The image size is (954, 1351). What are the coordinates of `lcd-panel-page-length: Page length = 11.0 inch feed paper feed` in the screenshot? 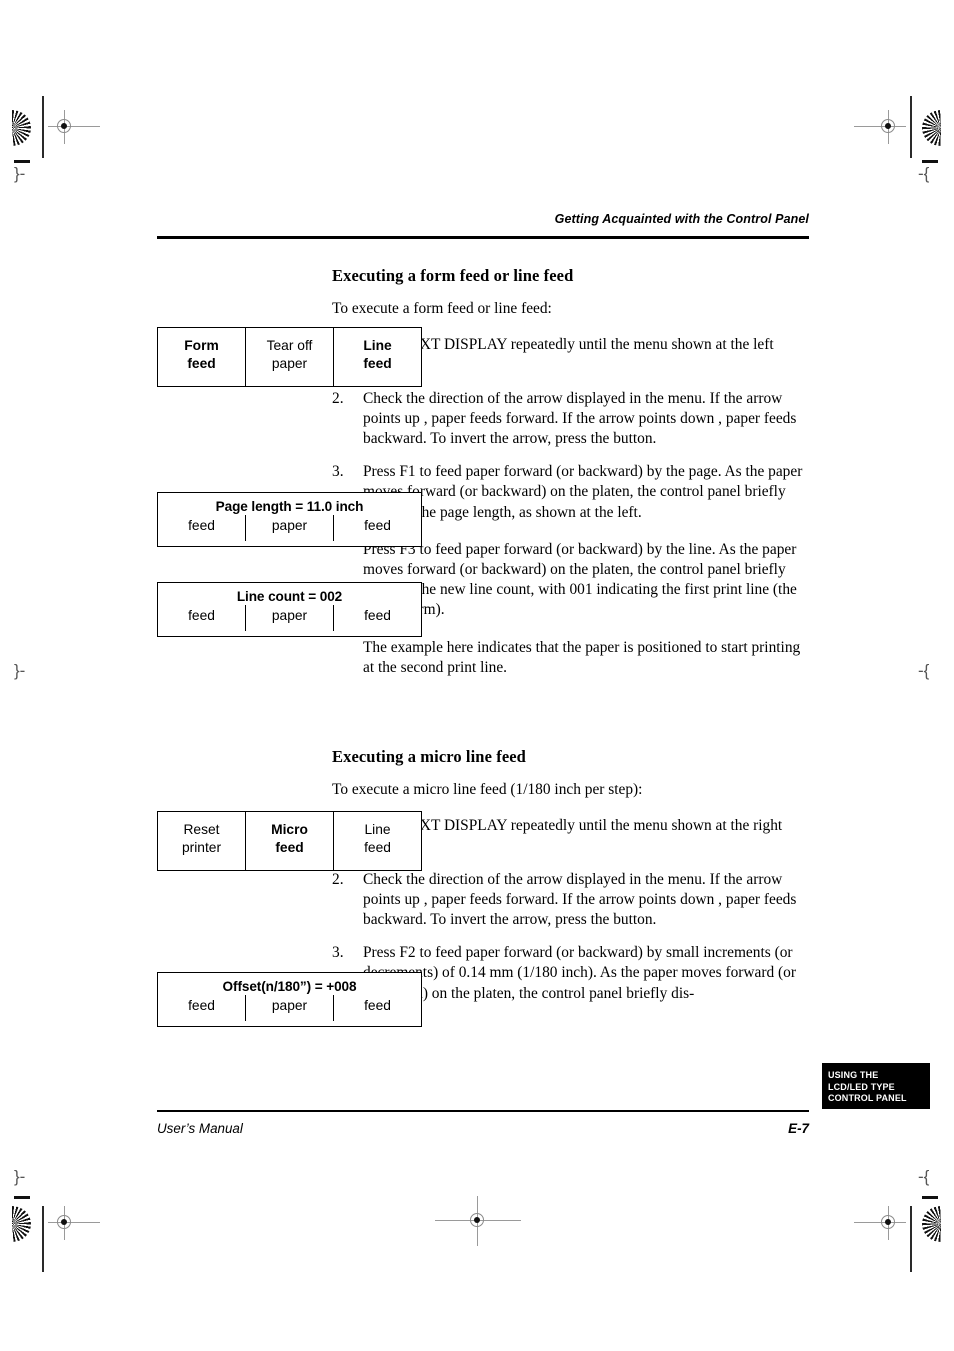 It's located at (289, 519).